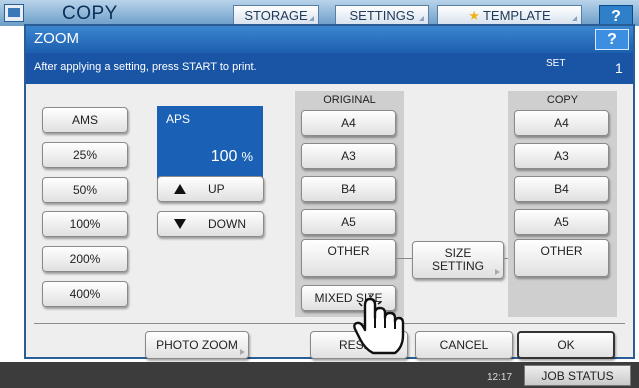 Image resolution: width=639 pixels, height=388 pixels. I want to click on tab-settings-label: SETTINGS, so click(382, 15).